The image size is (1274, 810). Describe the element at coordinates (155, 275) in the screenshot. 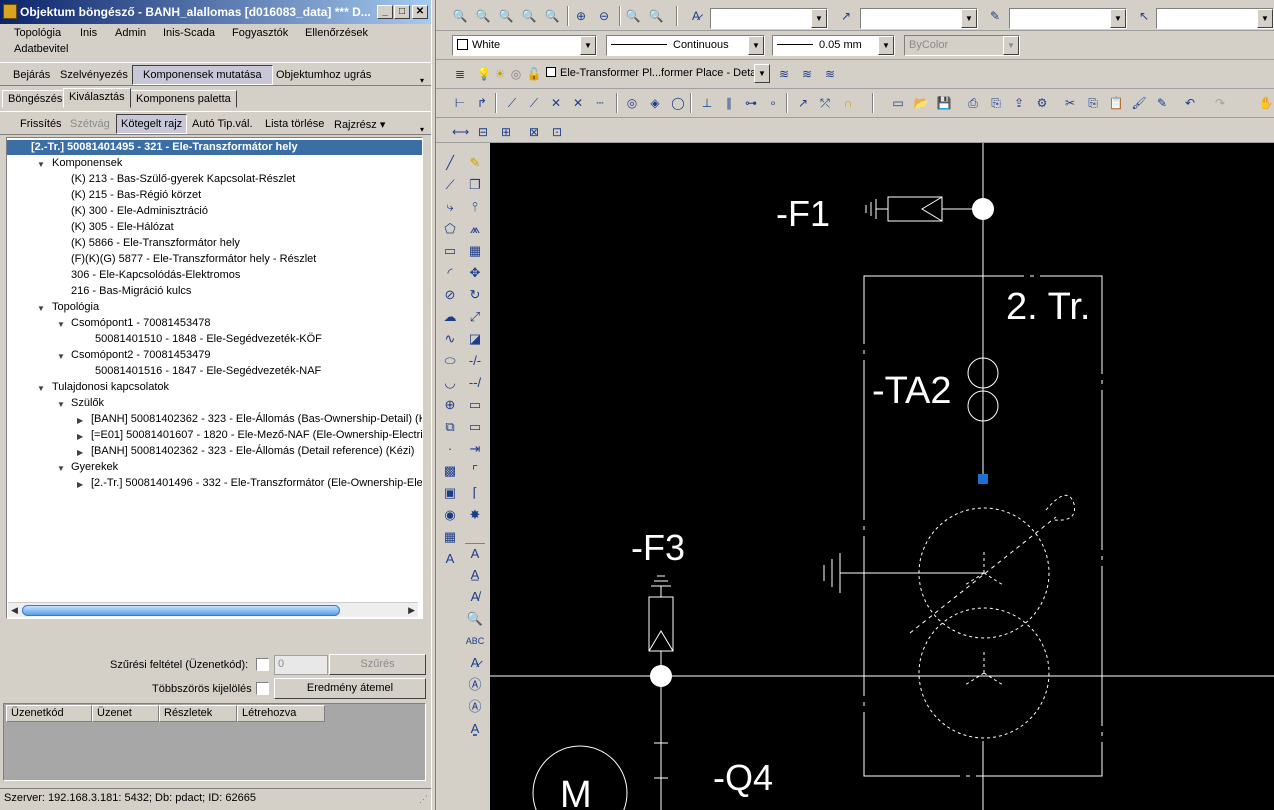

I see `tree-item: 306 - Ele-Kapcsolódás-Elektromos` at that location.